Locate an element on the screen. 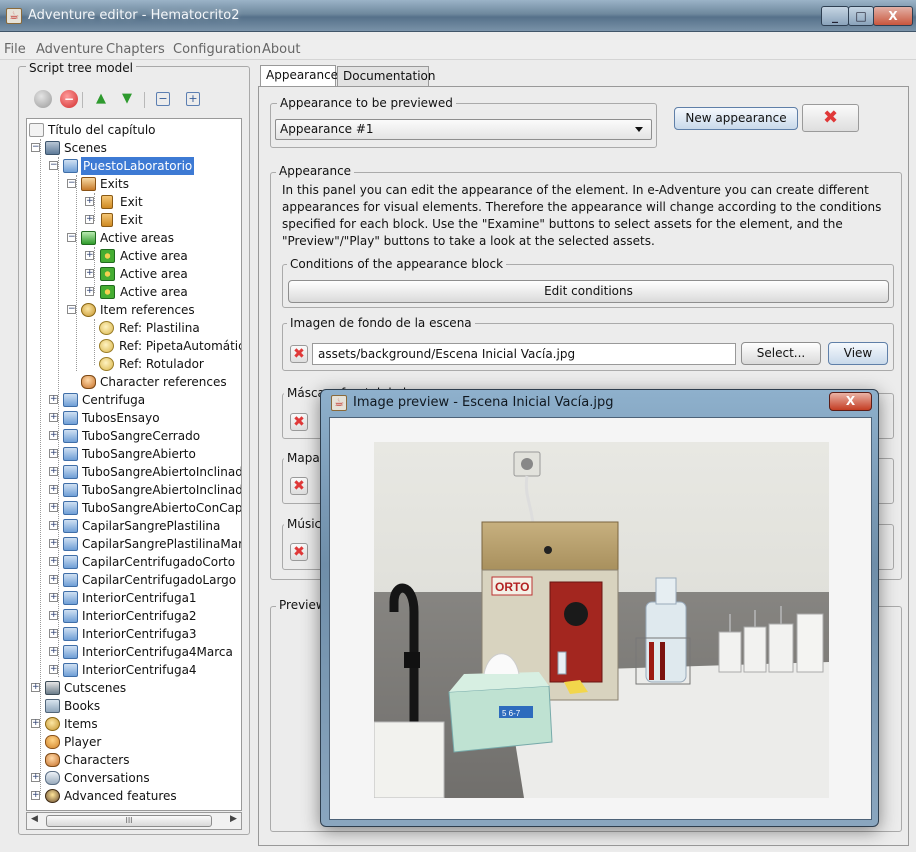  collapse-all-icon: − is located at coordinates (163, 99).